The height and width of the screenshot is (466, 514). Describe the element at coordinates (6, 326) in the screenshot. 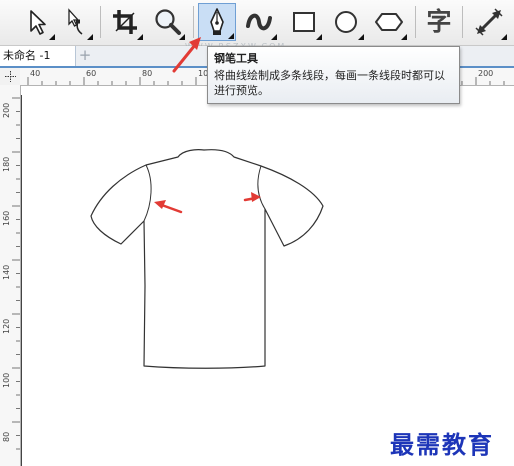

I see `ruler-label: 120` at that location.